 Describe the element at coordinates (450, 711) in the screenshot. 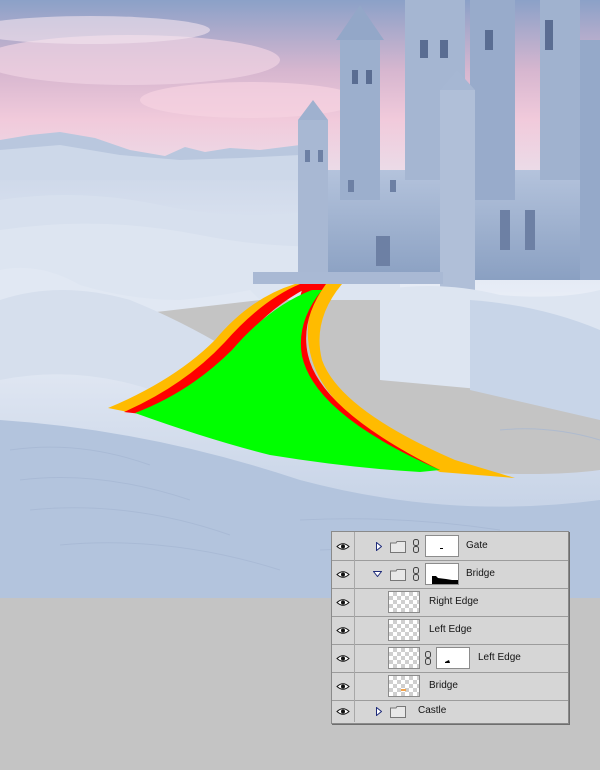

I see `layer-row-castle: Castle` at that location.